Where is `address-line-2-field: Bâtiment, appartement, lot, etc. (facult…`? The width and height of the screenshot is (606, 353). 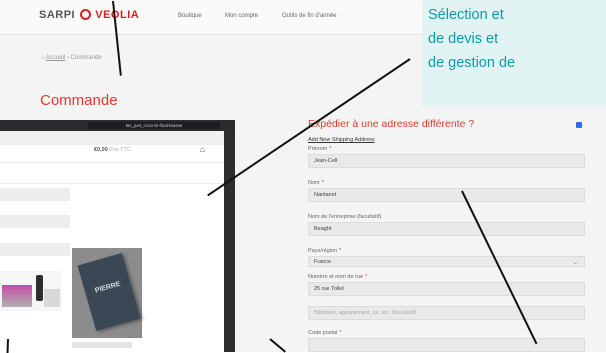 address-line-2-field: Bâtiment, appartement, lot, etc. (facult… is located at coordinates (446, 313).